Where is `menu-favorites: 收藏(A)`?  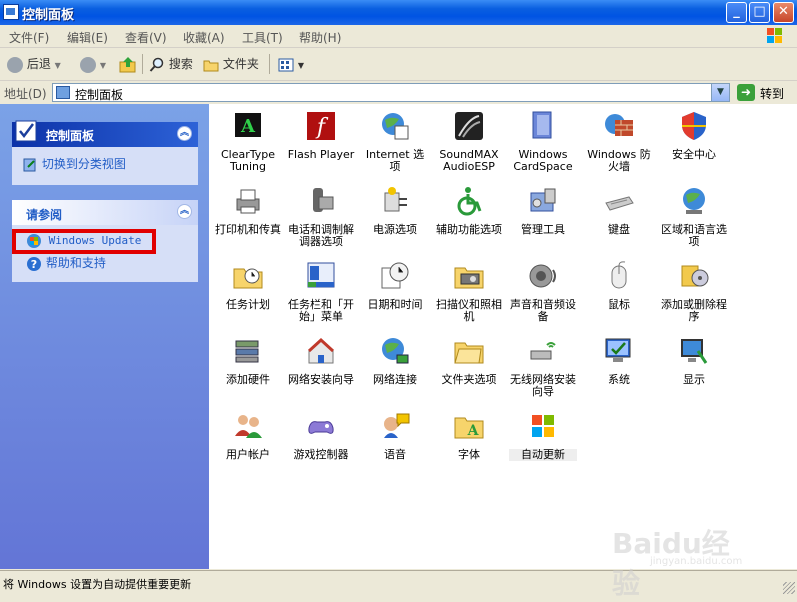
menu-favorites: 收藏(A) is located at coordinates (204, 37).